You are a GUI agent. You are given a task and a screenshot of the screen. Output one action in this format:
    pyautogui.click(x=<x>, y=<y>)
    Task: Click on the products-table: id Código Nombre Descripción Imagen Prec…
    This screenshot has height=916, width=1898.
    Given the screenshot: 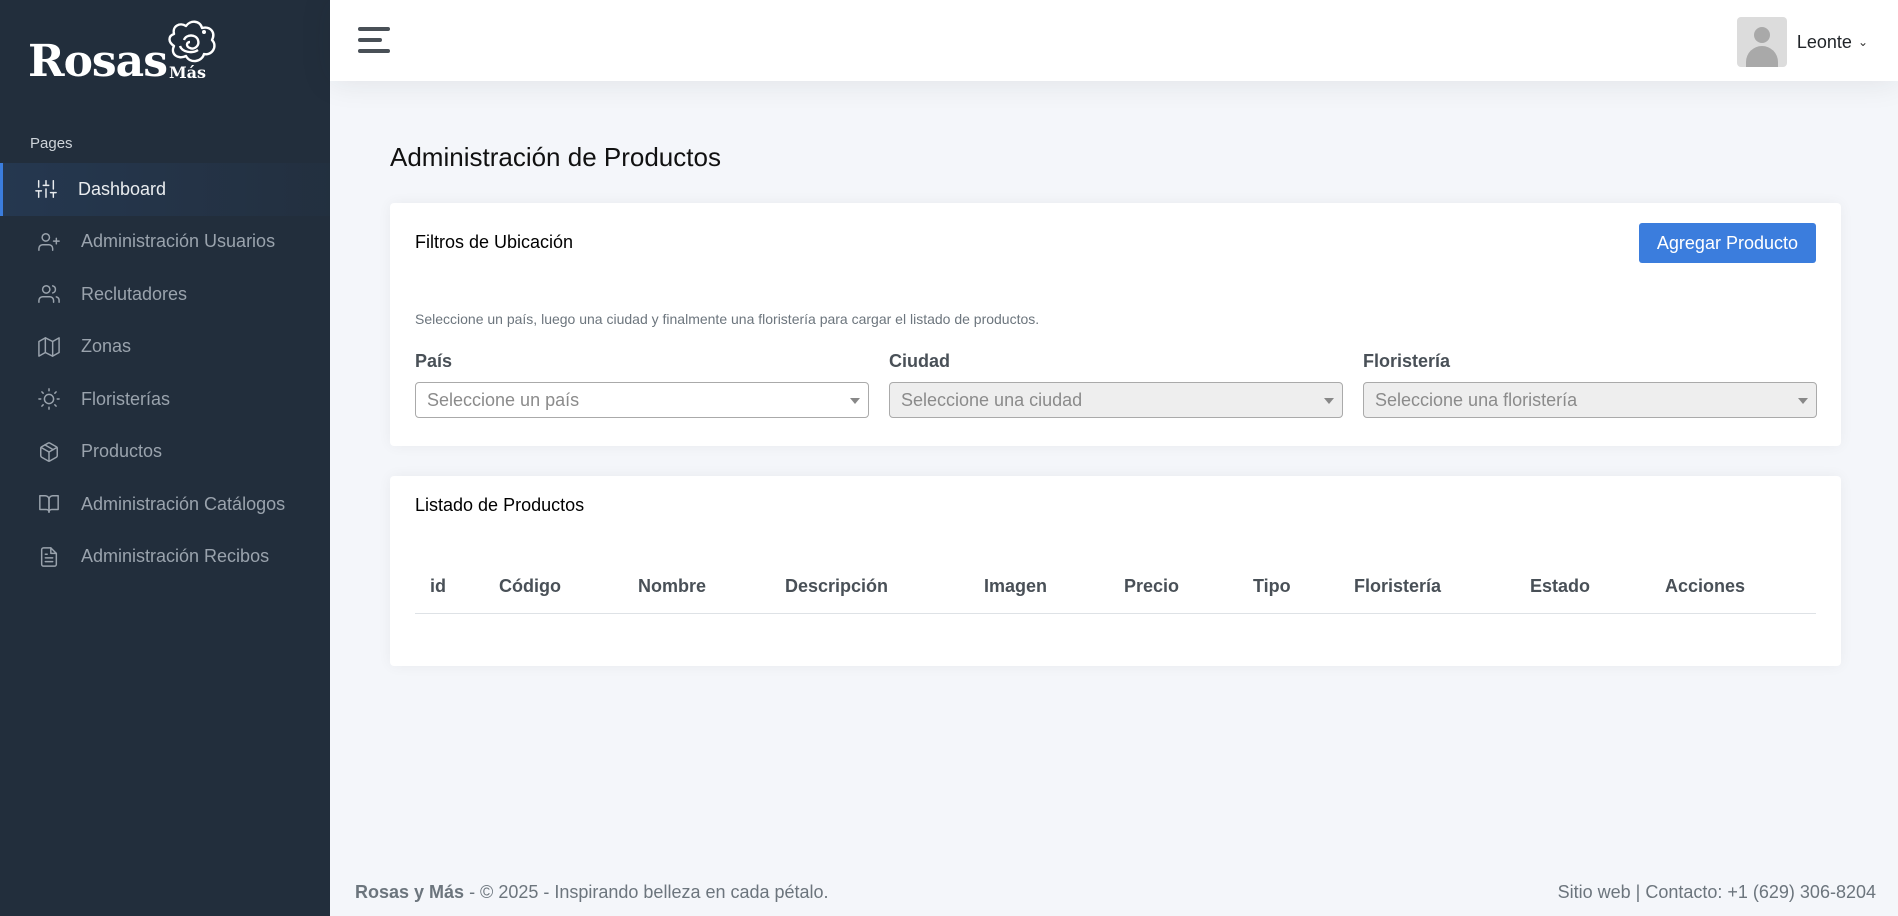 What is the action you would take?
    pyautogui.click(x=1115, y=587)
    